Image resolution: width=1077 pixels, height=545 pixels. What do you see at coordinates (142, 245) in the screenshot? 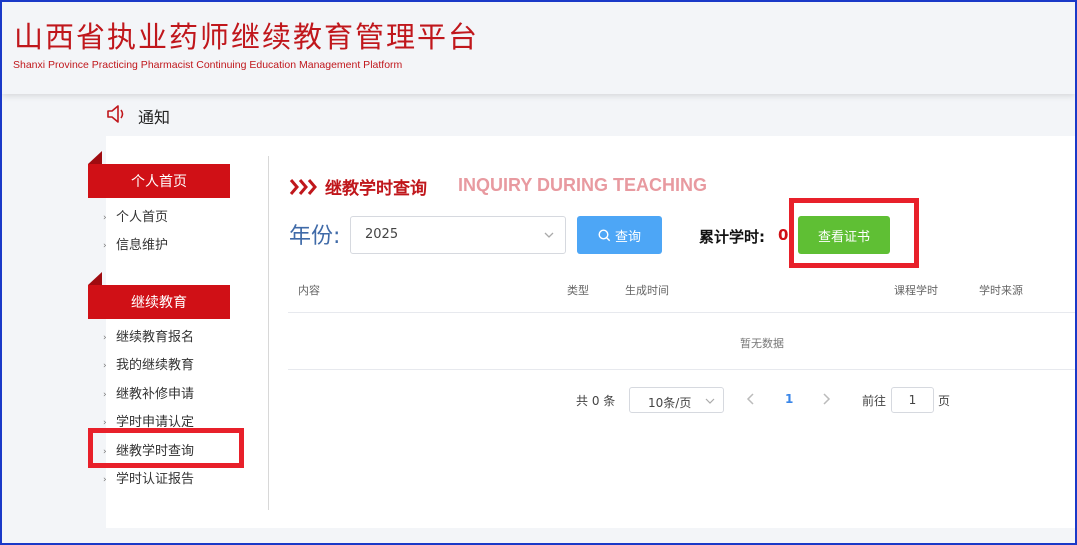
I see `sidebar-item-label: 信息维护` at bounding box center [142, 245].